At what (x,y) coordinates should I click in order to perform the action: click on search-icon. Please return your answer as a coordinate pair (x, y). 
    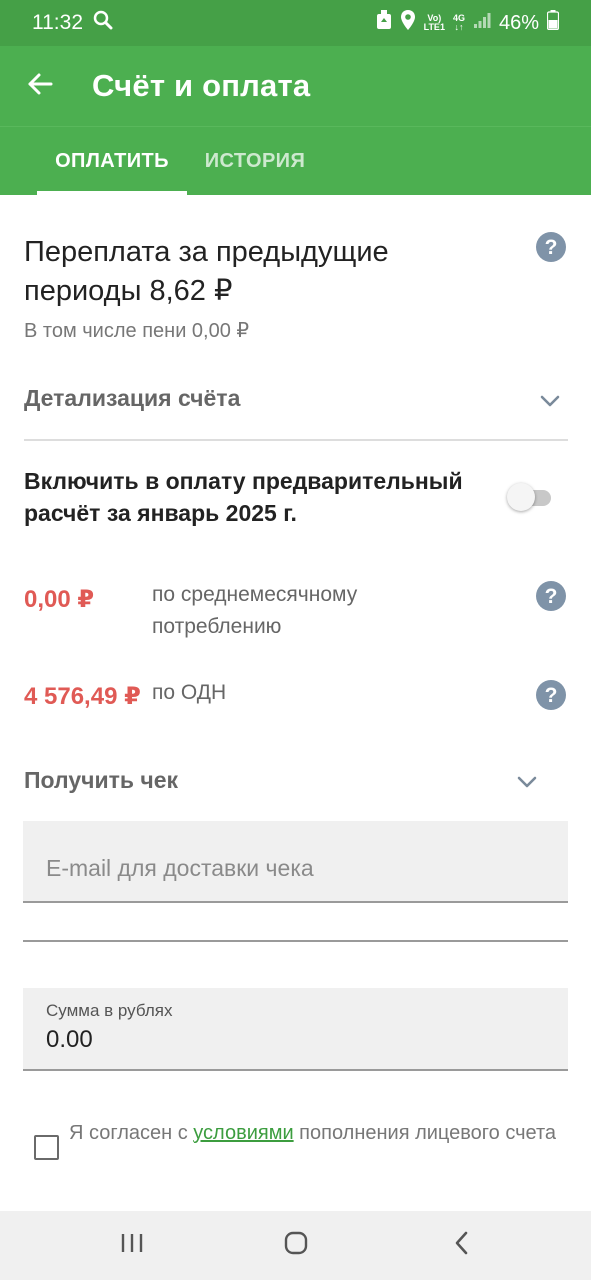
    Looking at the image, I should click on (103, 23).